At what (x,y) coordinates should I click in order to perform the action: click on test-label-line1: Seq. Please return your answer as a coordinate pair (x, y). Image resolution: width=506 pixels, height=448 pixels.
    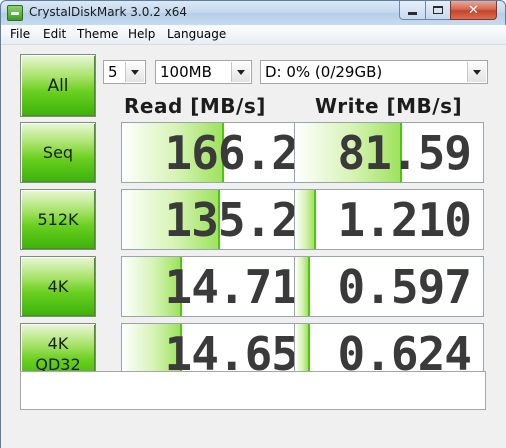
    Looking at the image, I should click on (58, 152).